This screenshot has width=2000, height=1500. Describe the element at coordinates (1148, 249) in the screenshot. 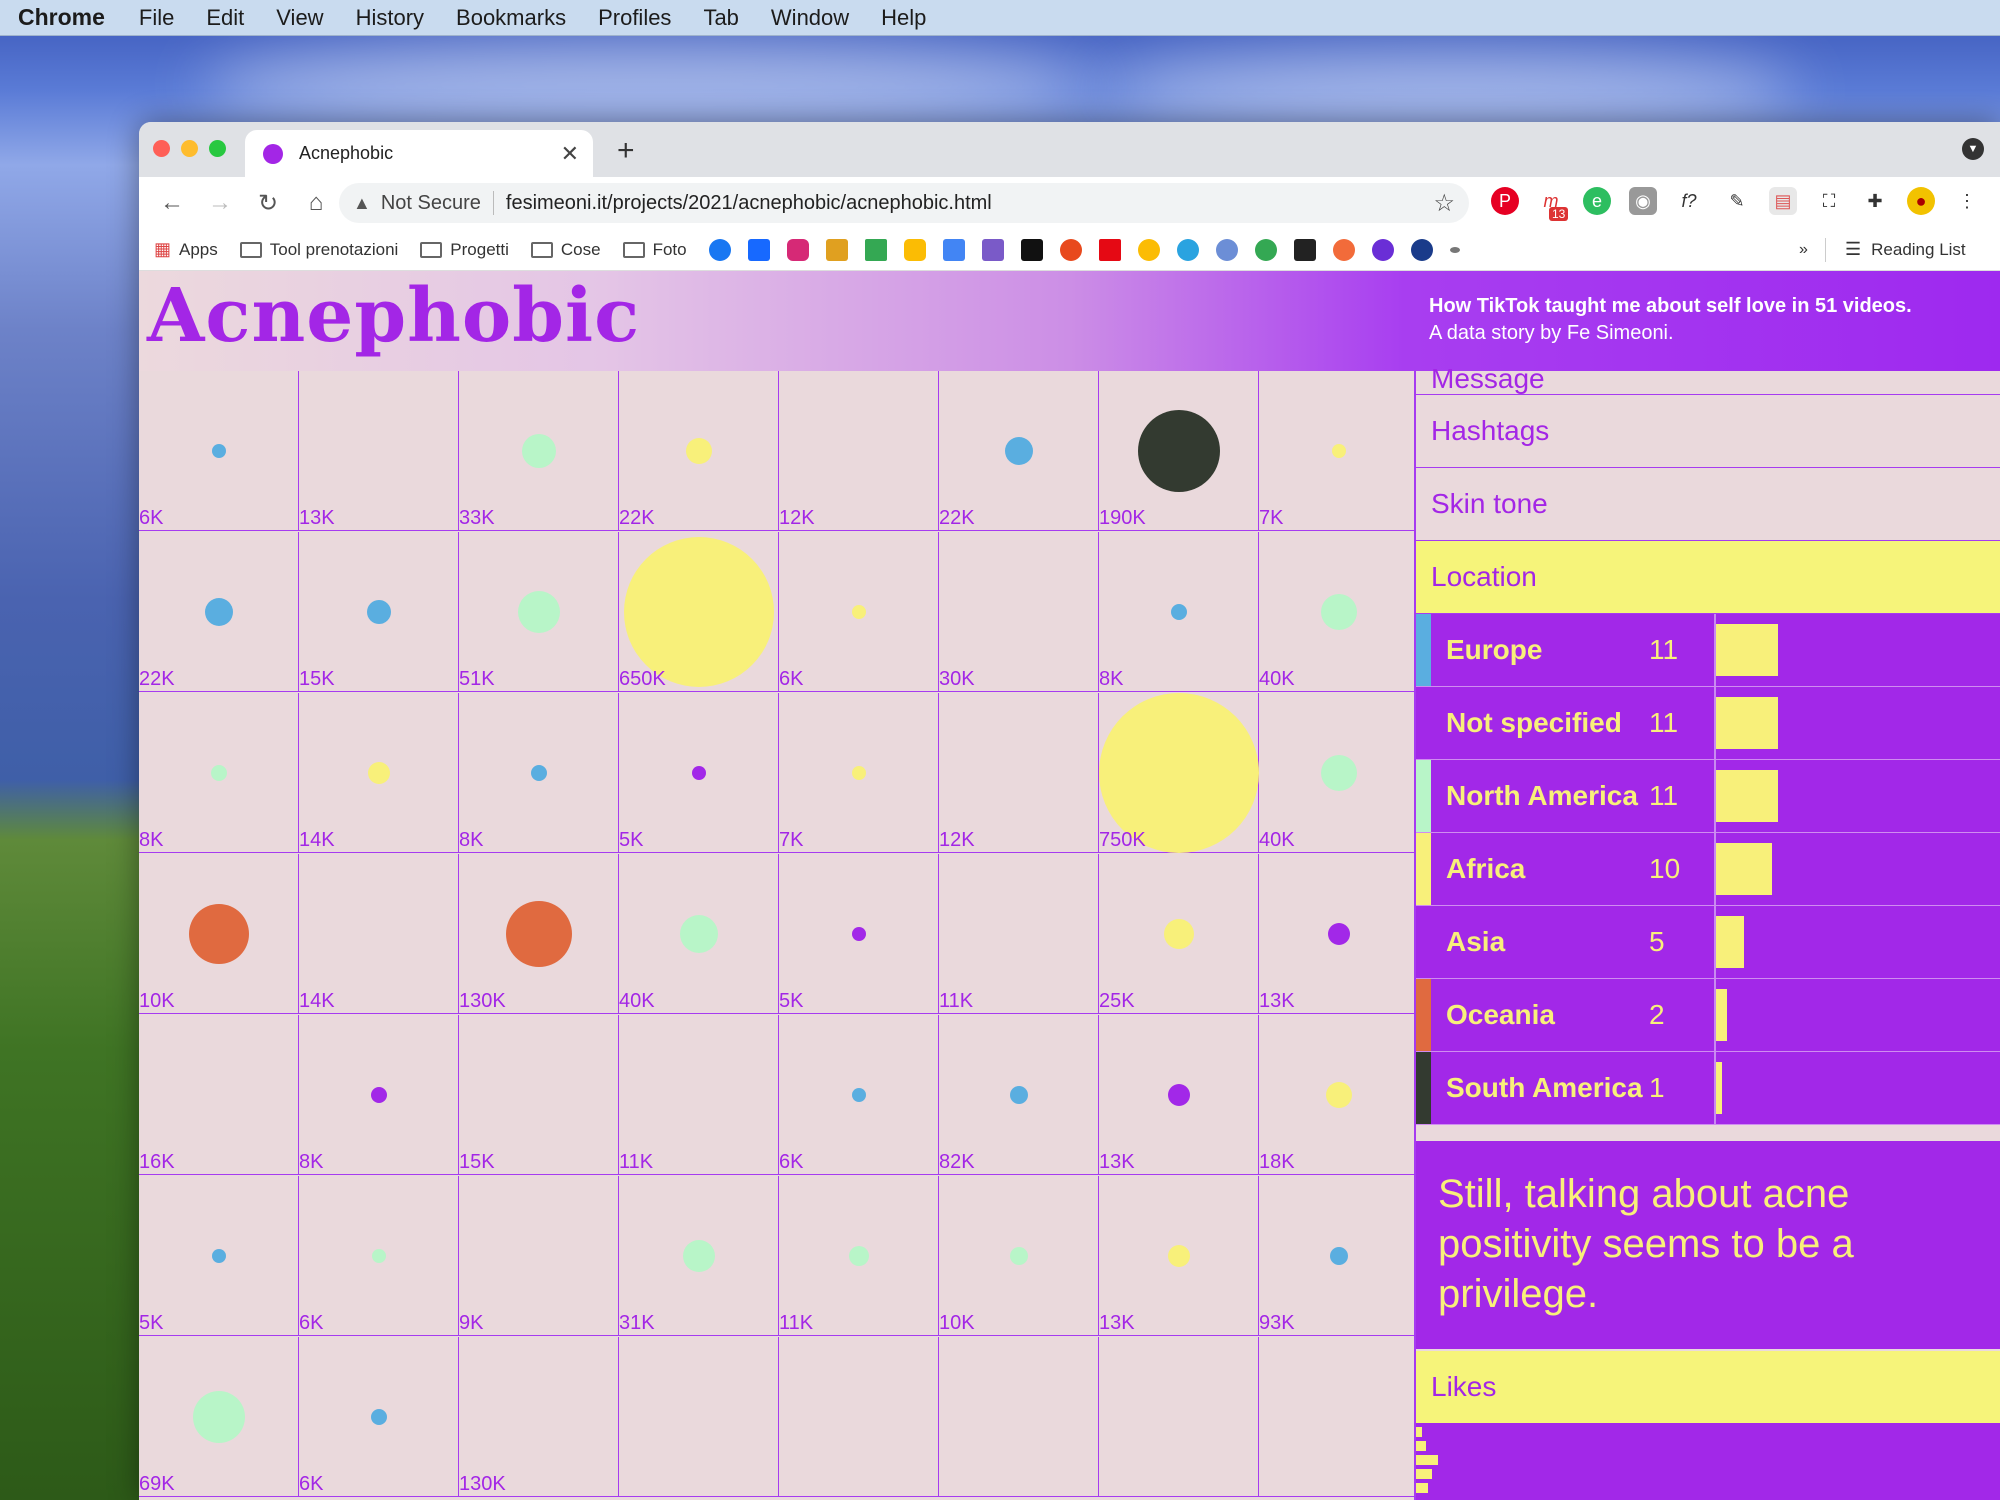

I see `photos-bookmark-icon` at that location.